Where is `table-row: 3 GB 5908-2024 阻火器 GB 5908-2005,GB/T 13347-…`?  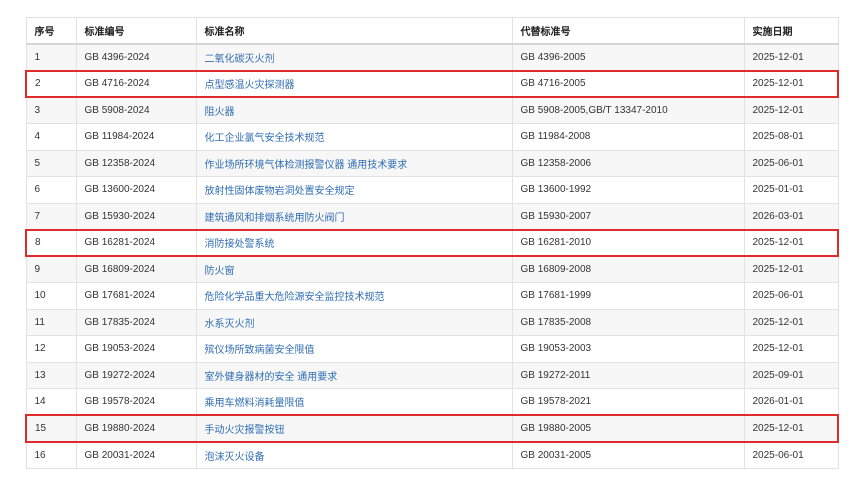
table-row: 3 GB 5908-2024 阻火器 GB 5908-2005,GB/T 13347-… is located at coordinates (432, 110).